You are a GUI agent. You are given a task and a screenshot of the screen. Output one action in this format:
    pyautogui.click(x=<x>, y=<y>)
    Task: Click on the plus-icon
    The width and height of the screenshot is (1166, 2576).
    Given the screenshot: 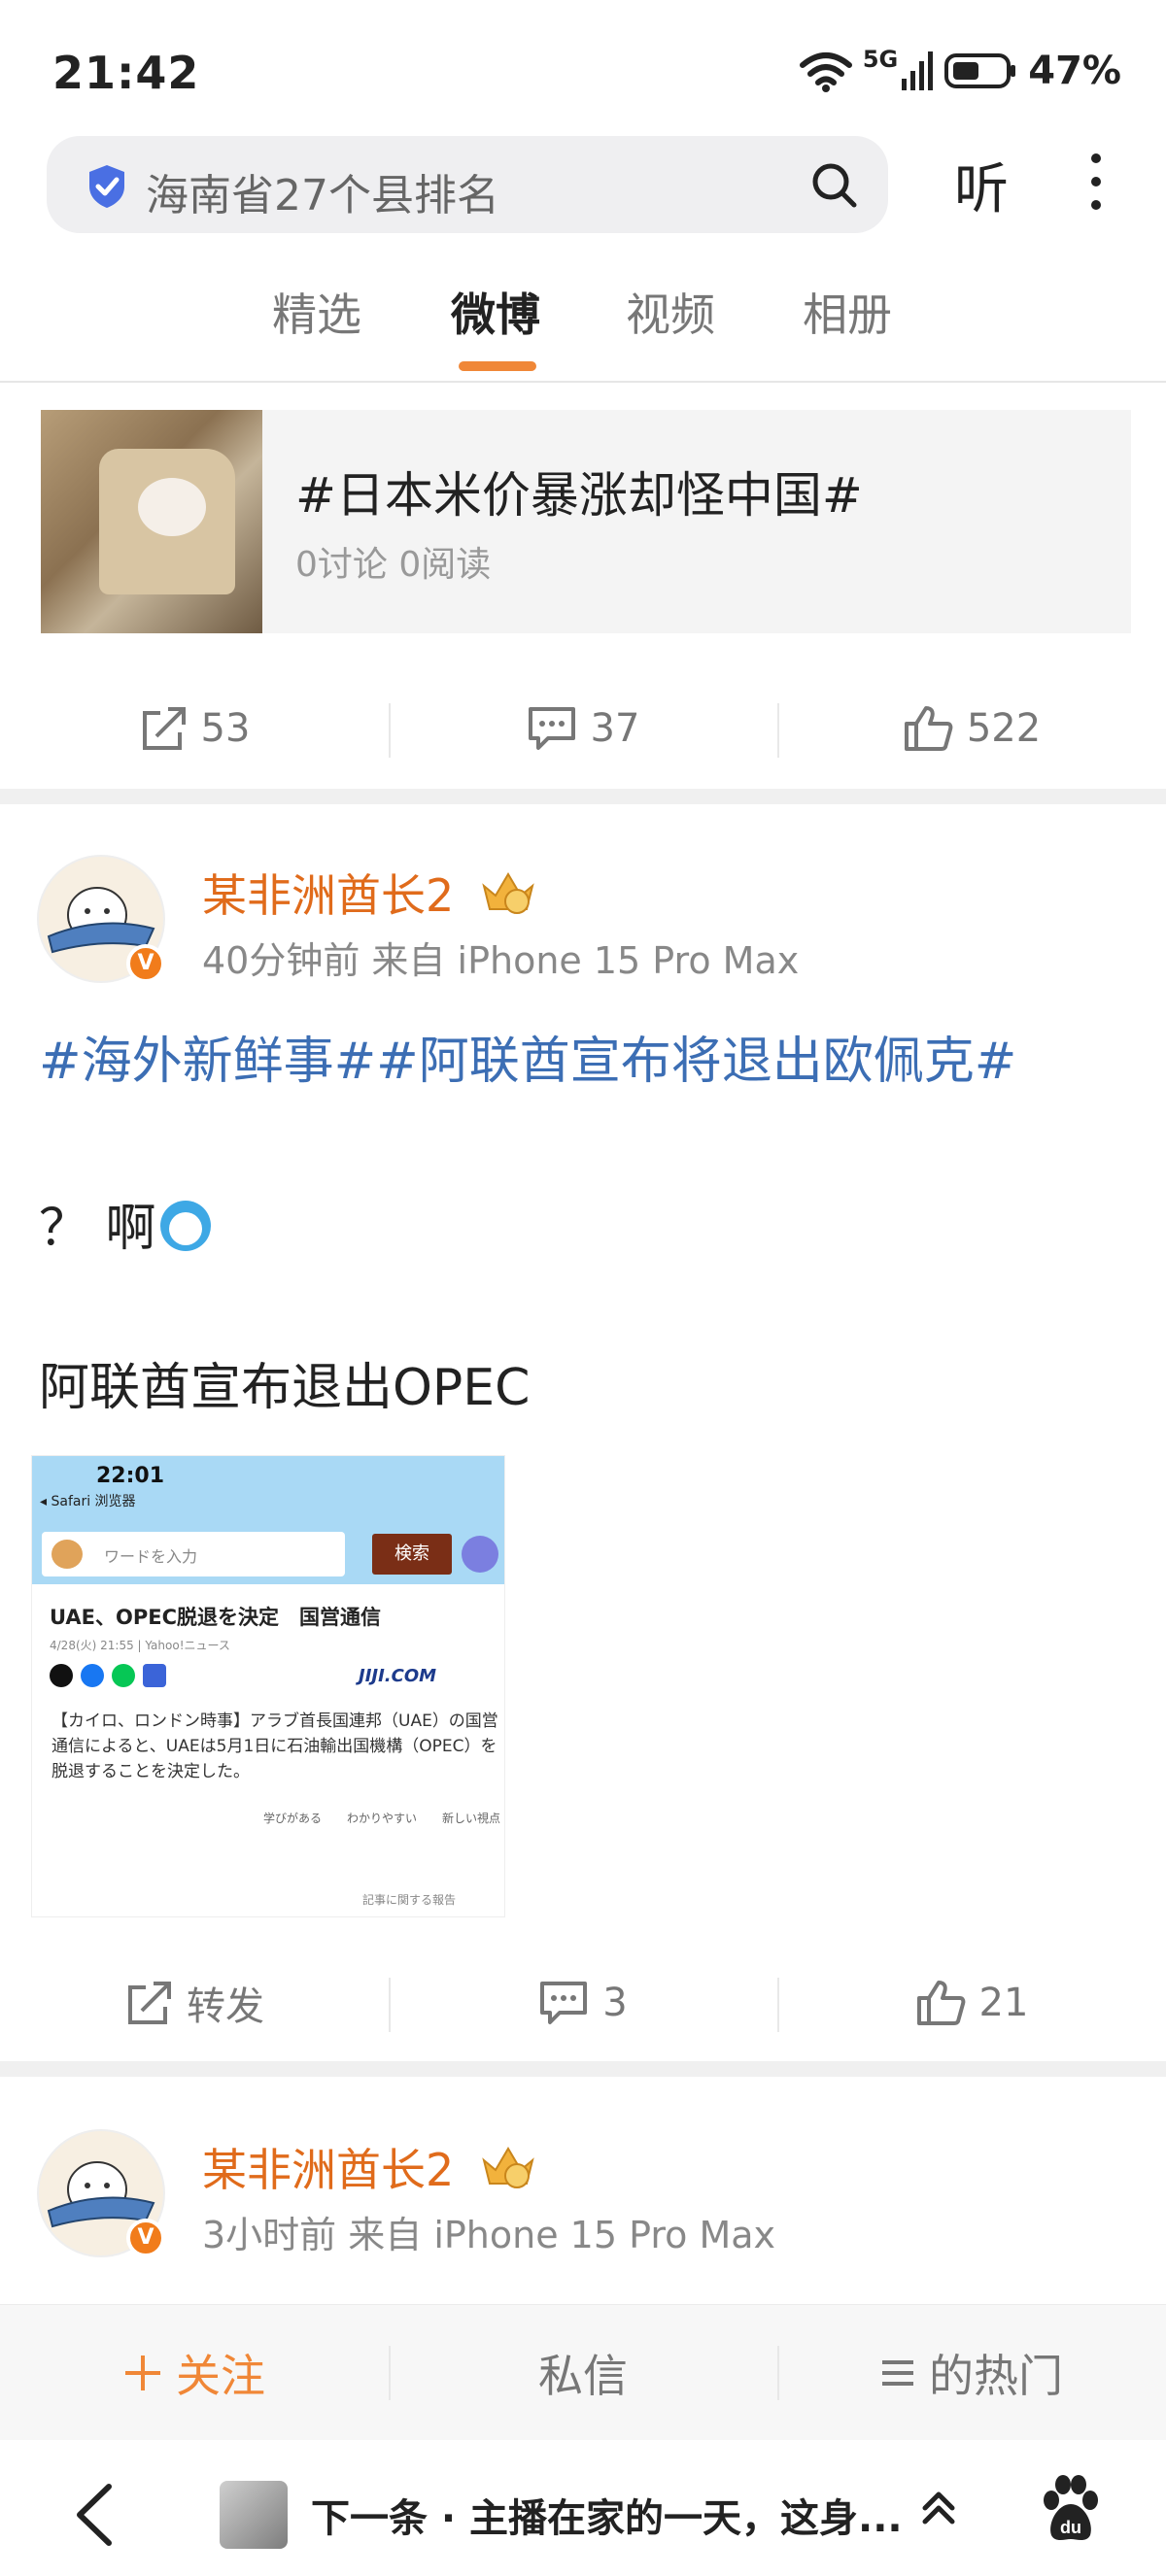 What is the action you would take?
    pyautogui.click(x=142, y=2373)
    